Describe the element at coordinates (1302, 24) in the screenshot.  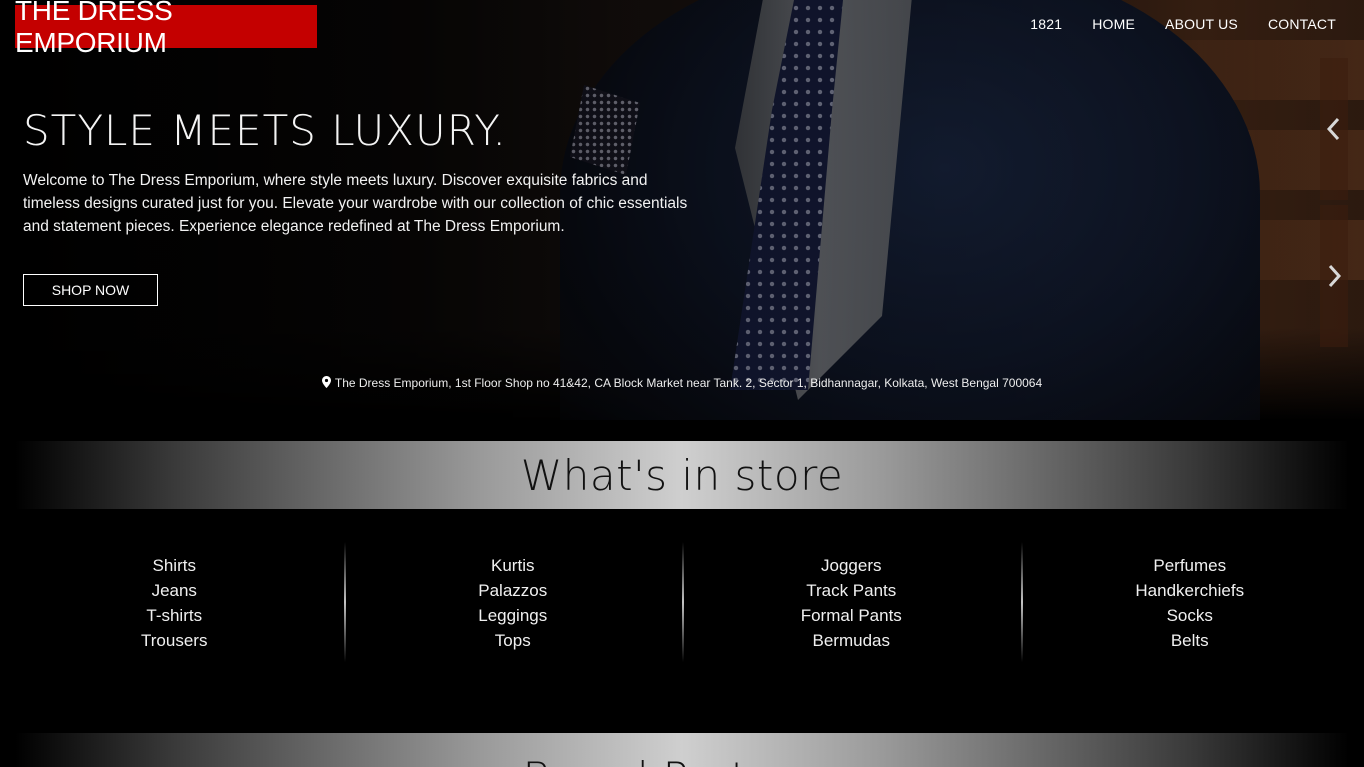
I see `nav-item-contact: CONTACT` at that location.